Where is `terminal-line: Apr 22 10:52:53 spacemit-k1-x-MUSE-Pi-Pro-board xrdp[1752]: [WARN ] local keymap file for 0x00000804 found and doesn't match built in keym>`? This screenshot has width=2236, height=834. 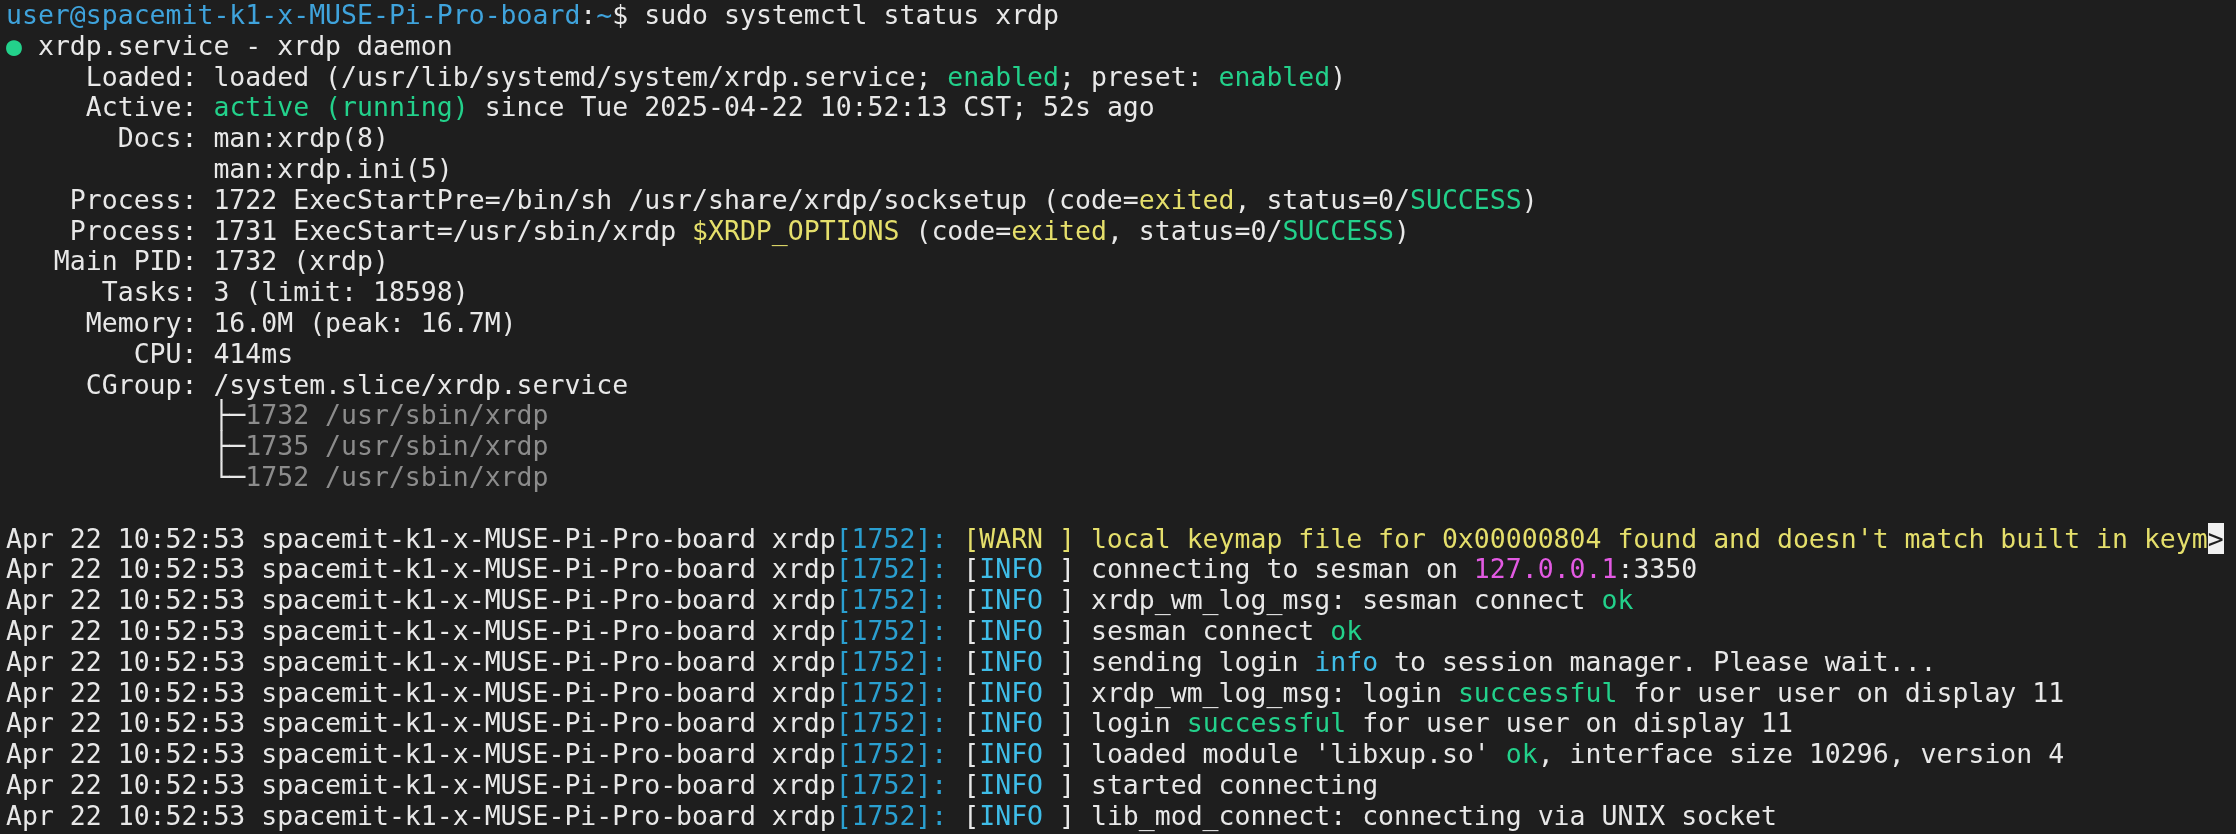 terminal-line: Apr 22 10:52:53 spacemit-k1-x-MUSE-Pi-Pro-board xrdp[1752]: [WARN ] local keymap file for 0x00000804 found and doesn't match built in keym> is located at coordinates (1115, 539).